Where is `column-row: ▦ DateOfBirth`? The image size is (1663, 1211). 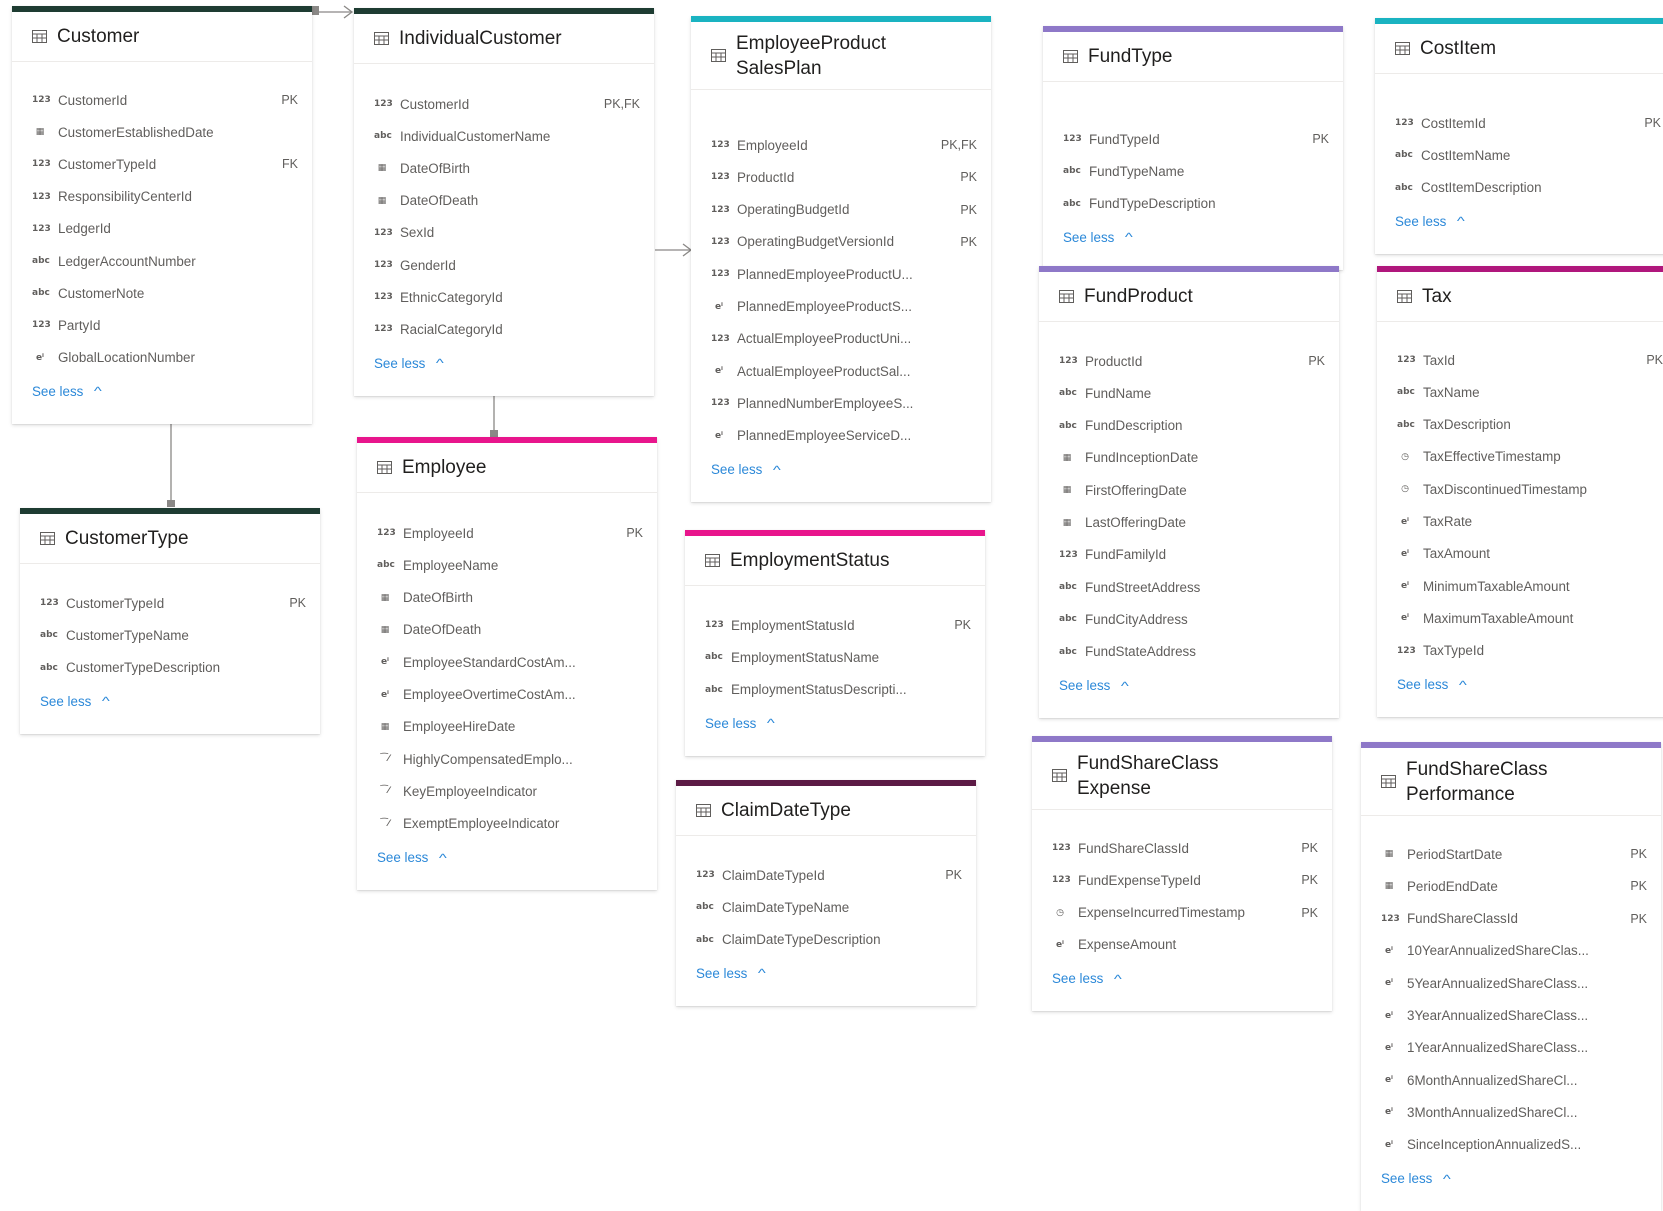 column-row: ▦ DateOfBirth is located at coordinates (510, 598).